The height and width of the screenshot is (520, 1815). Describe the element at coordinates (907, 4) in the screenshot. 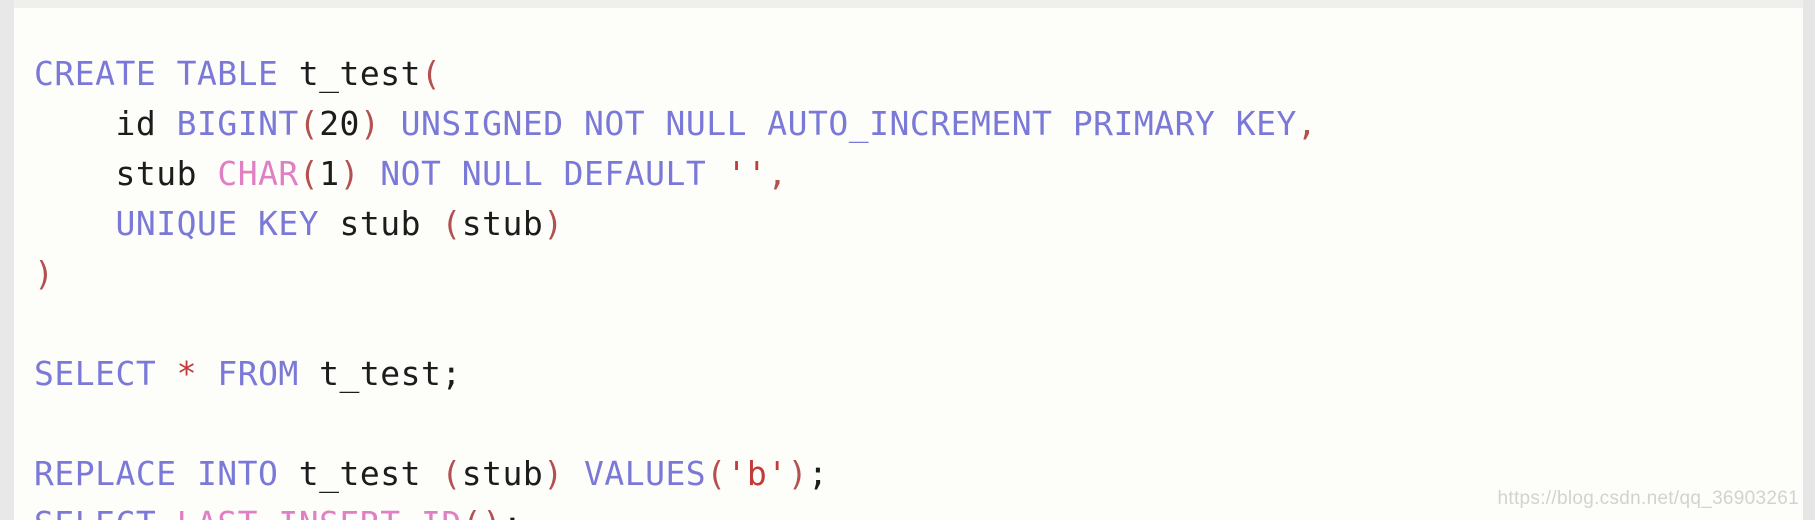

I see `page-top-edge` at that location.